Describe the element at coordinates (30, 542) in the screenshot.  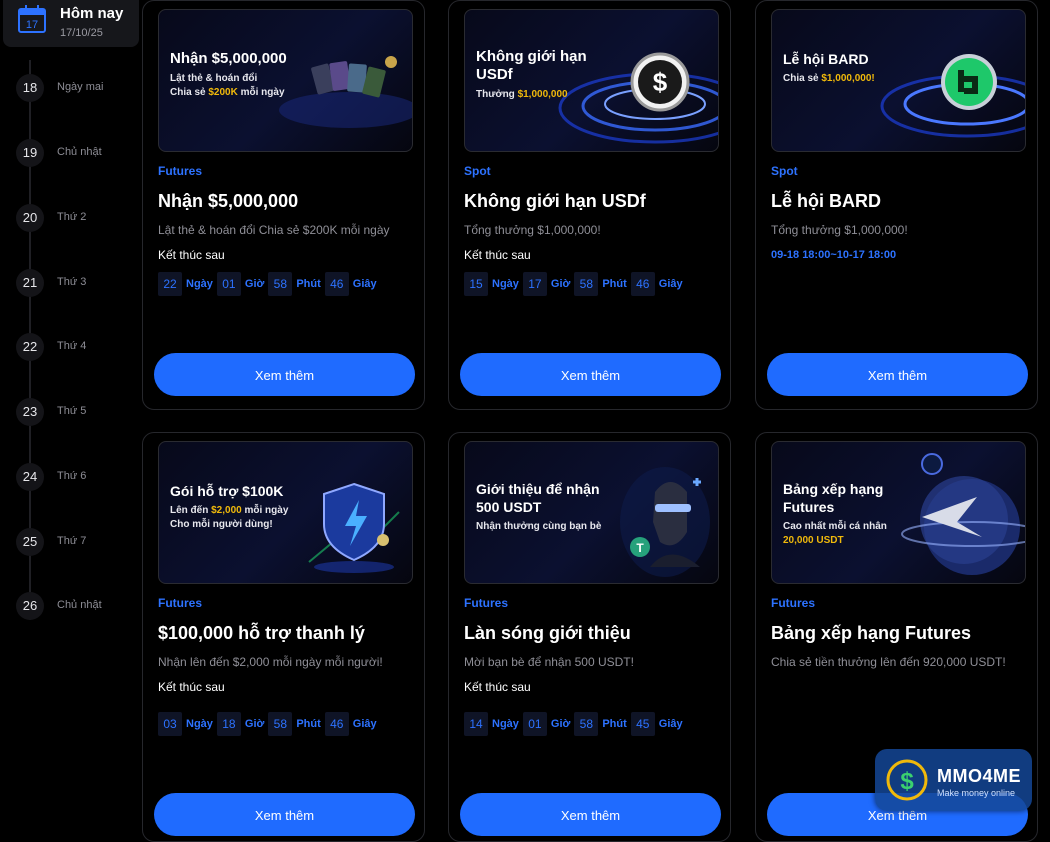
I see `day-number: 25` at that location.